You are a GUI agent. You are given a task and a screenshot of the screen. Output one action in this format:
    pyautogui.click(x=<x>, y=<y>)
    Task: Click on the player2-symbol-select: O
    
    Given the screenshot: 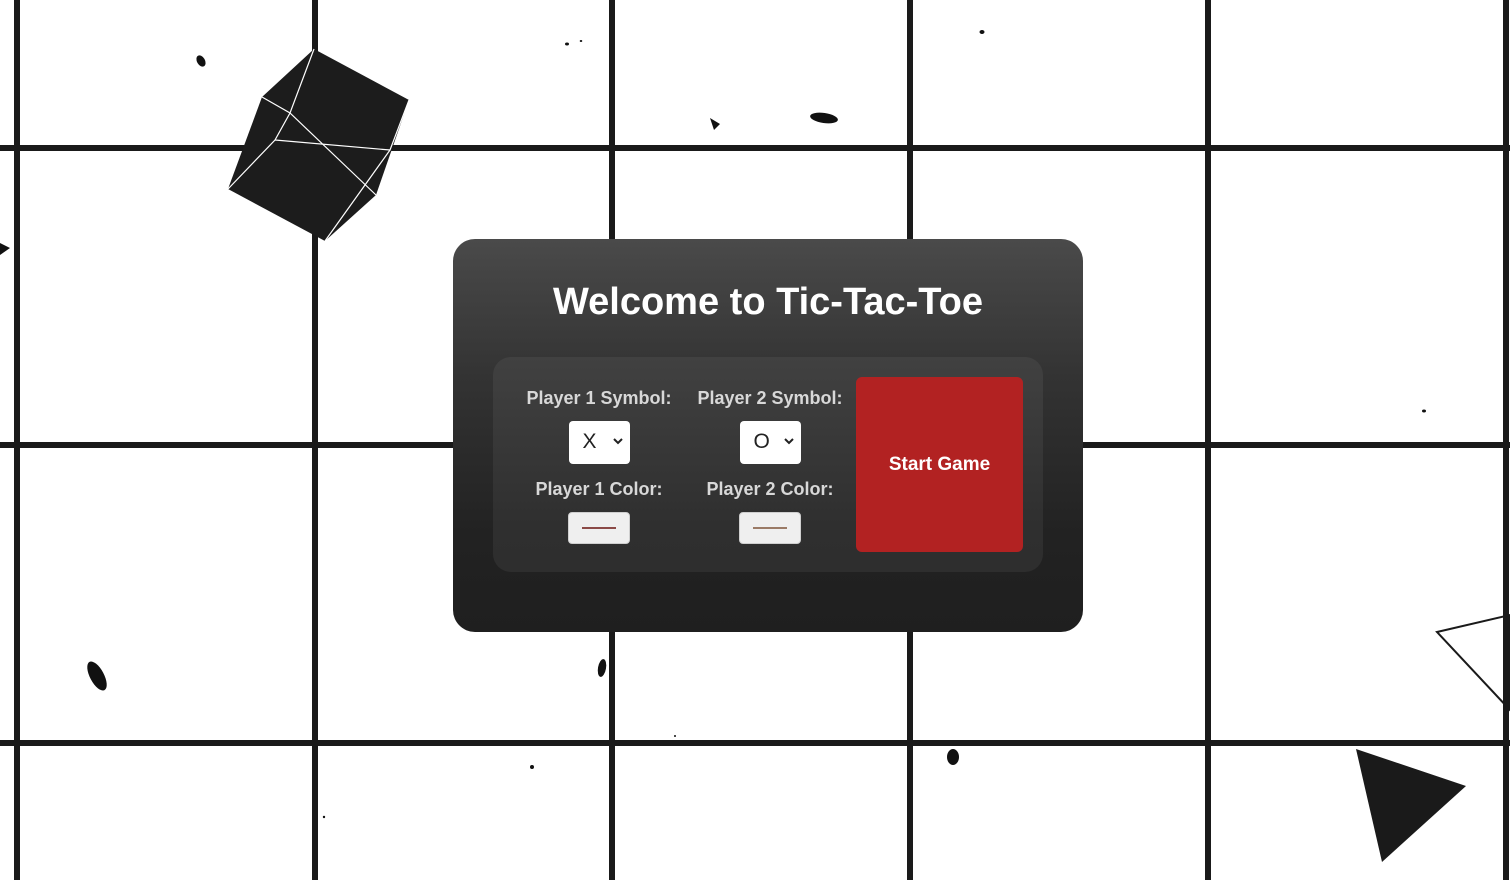 What is the action you would take?
    pyautogui.click(x=770, y=442)
    